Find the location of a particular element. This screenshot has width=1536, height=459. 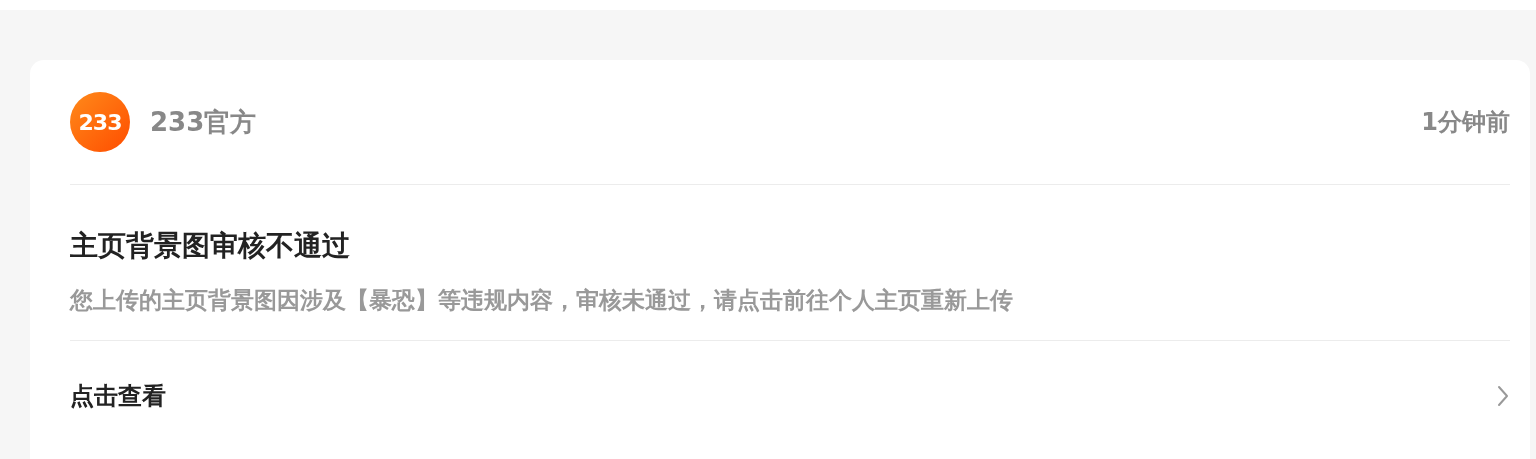

sender-name: 233官方 is located at coordinates (203, 122).